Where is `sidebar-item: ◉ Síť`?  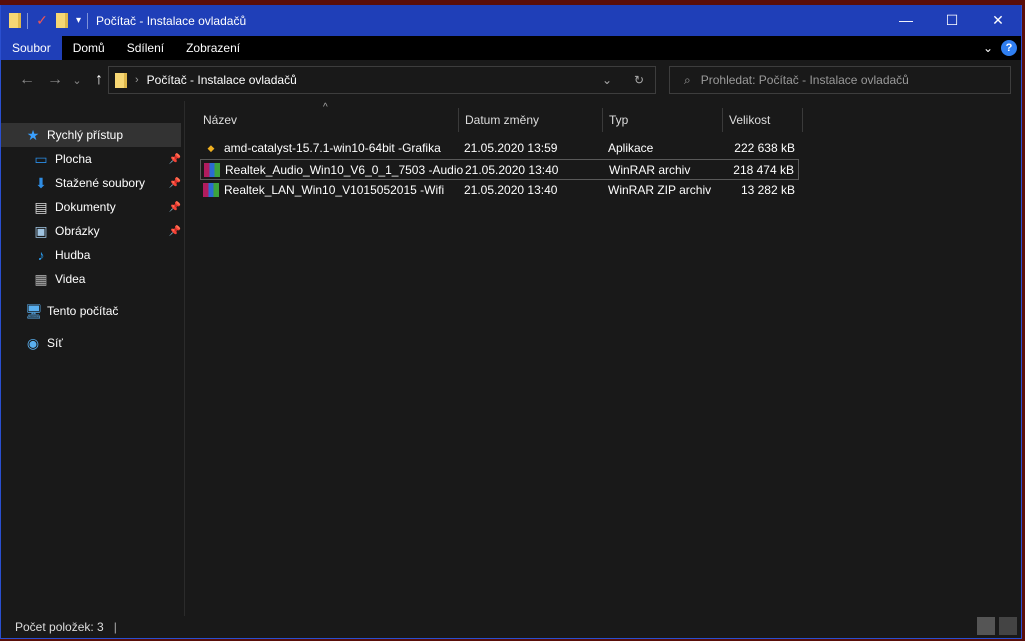
sidebar-item: ◉ Síť is located at coordinates (91, 343).